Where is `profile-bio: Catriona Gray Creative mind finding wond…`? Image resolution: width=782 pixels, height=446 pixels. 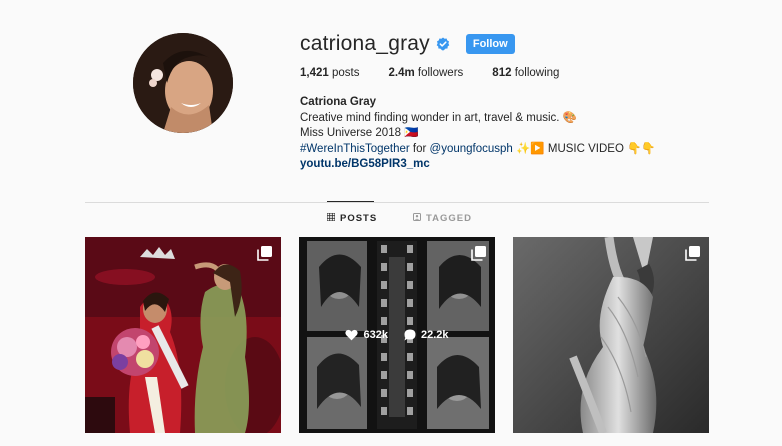
profile-bio: Catriona Gray Creative mind finding wond… is located at coordinates (510, 134).